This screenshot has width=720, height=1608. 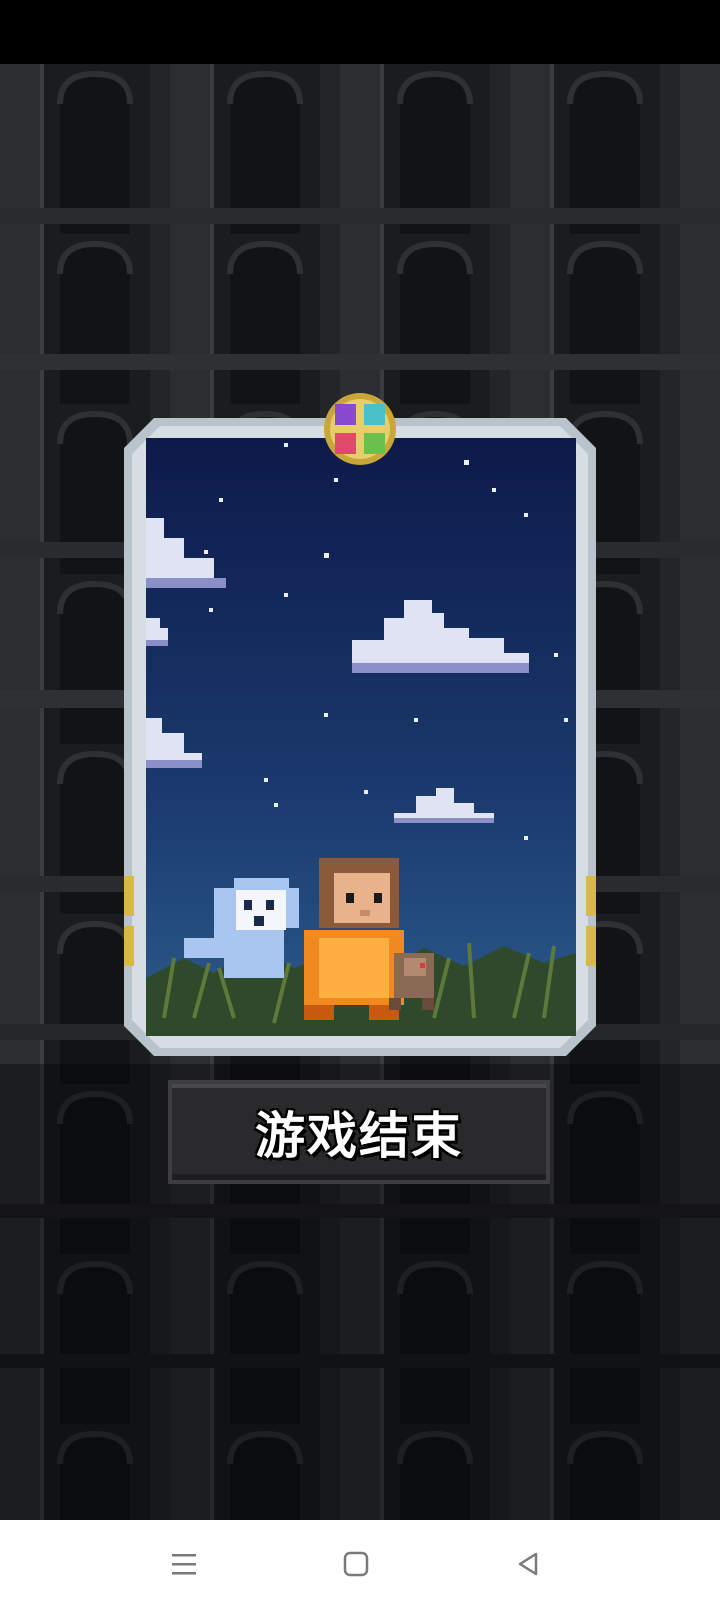 I want to click on home-icon, so click(x=356, y=1564).